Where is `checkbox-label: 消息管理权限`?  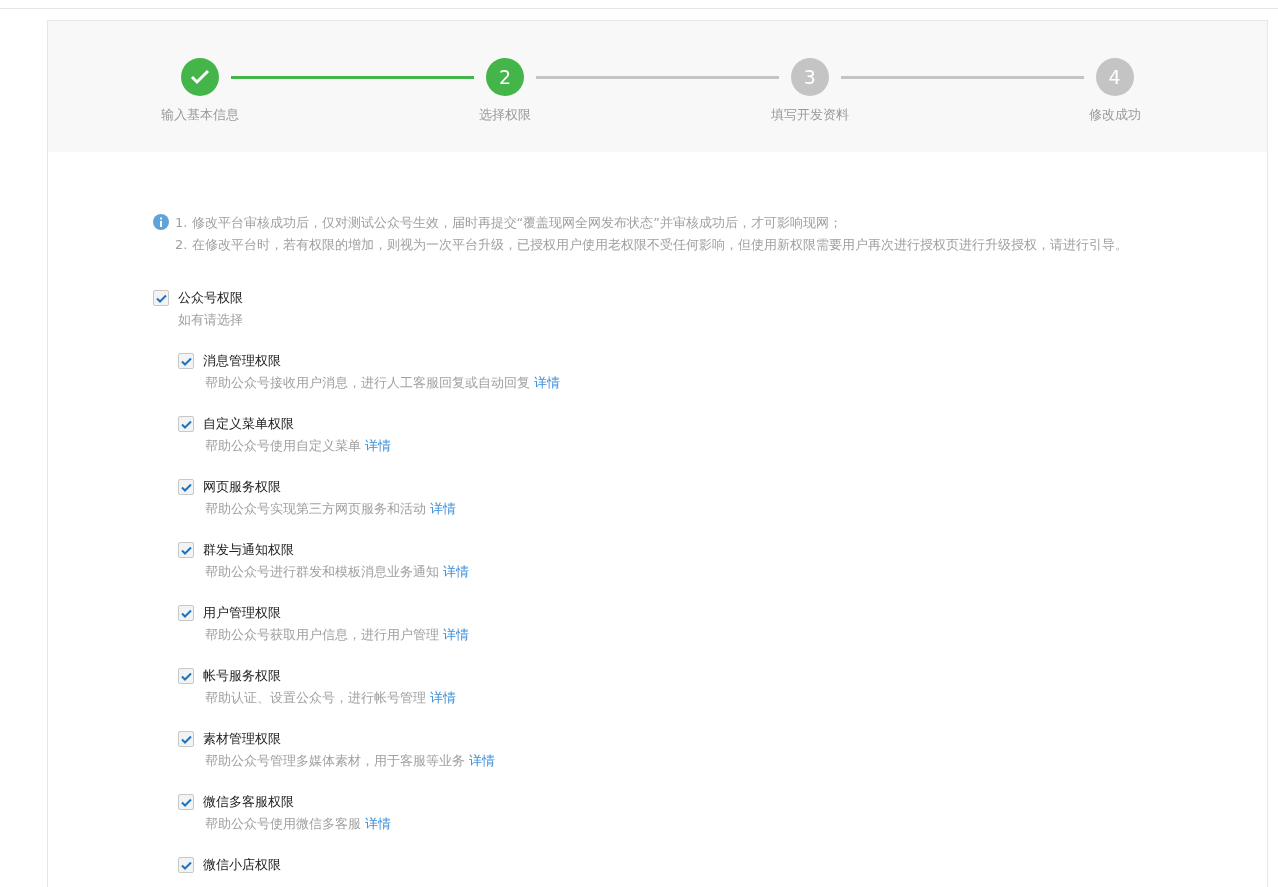 checkbox-label: 消息管理权限 is located at coordinates (242, 361).